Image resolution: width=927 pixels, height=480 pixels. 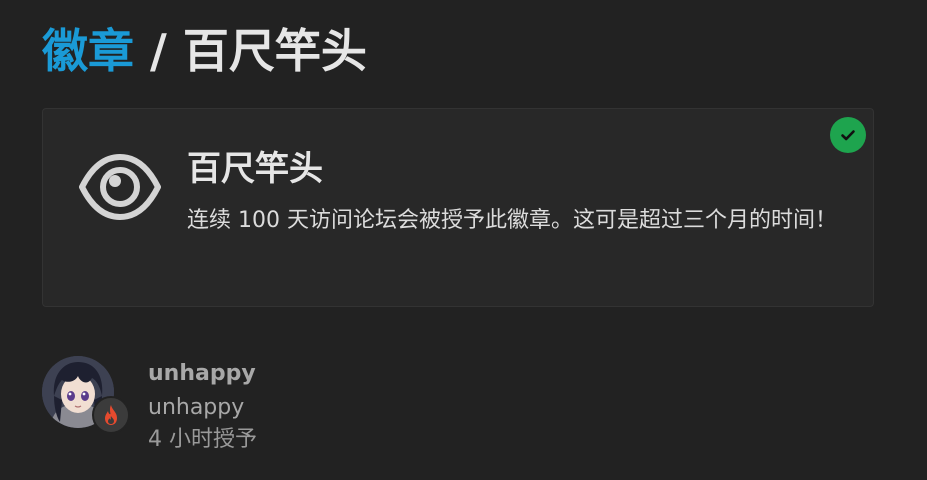 What do you see at coordinates (292, 406) in the screenshot?
I see `badge-grant-item: unhappy unhappy 4 小时授予` at bounding box center [292, 406].